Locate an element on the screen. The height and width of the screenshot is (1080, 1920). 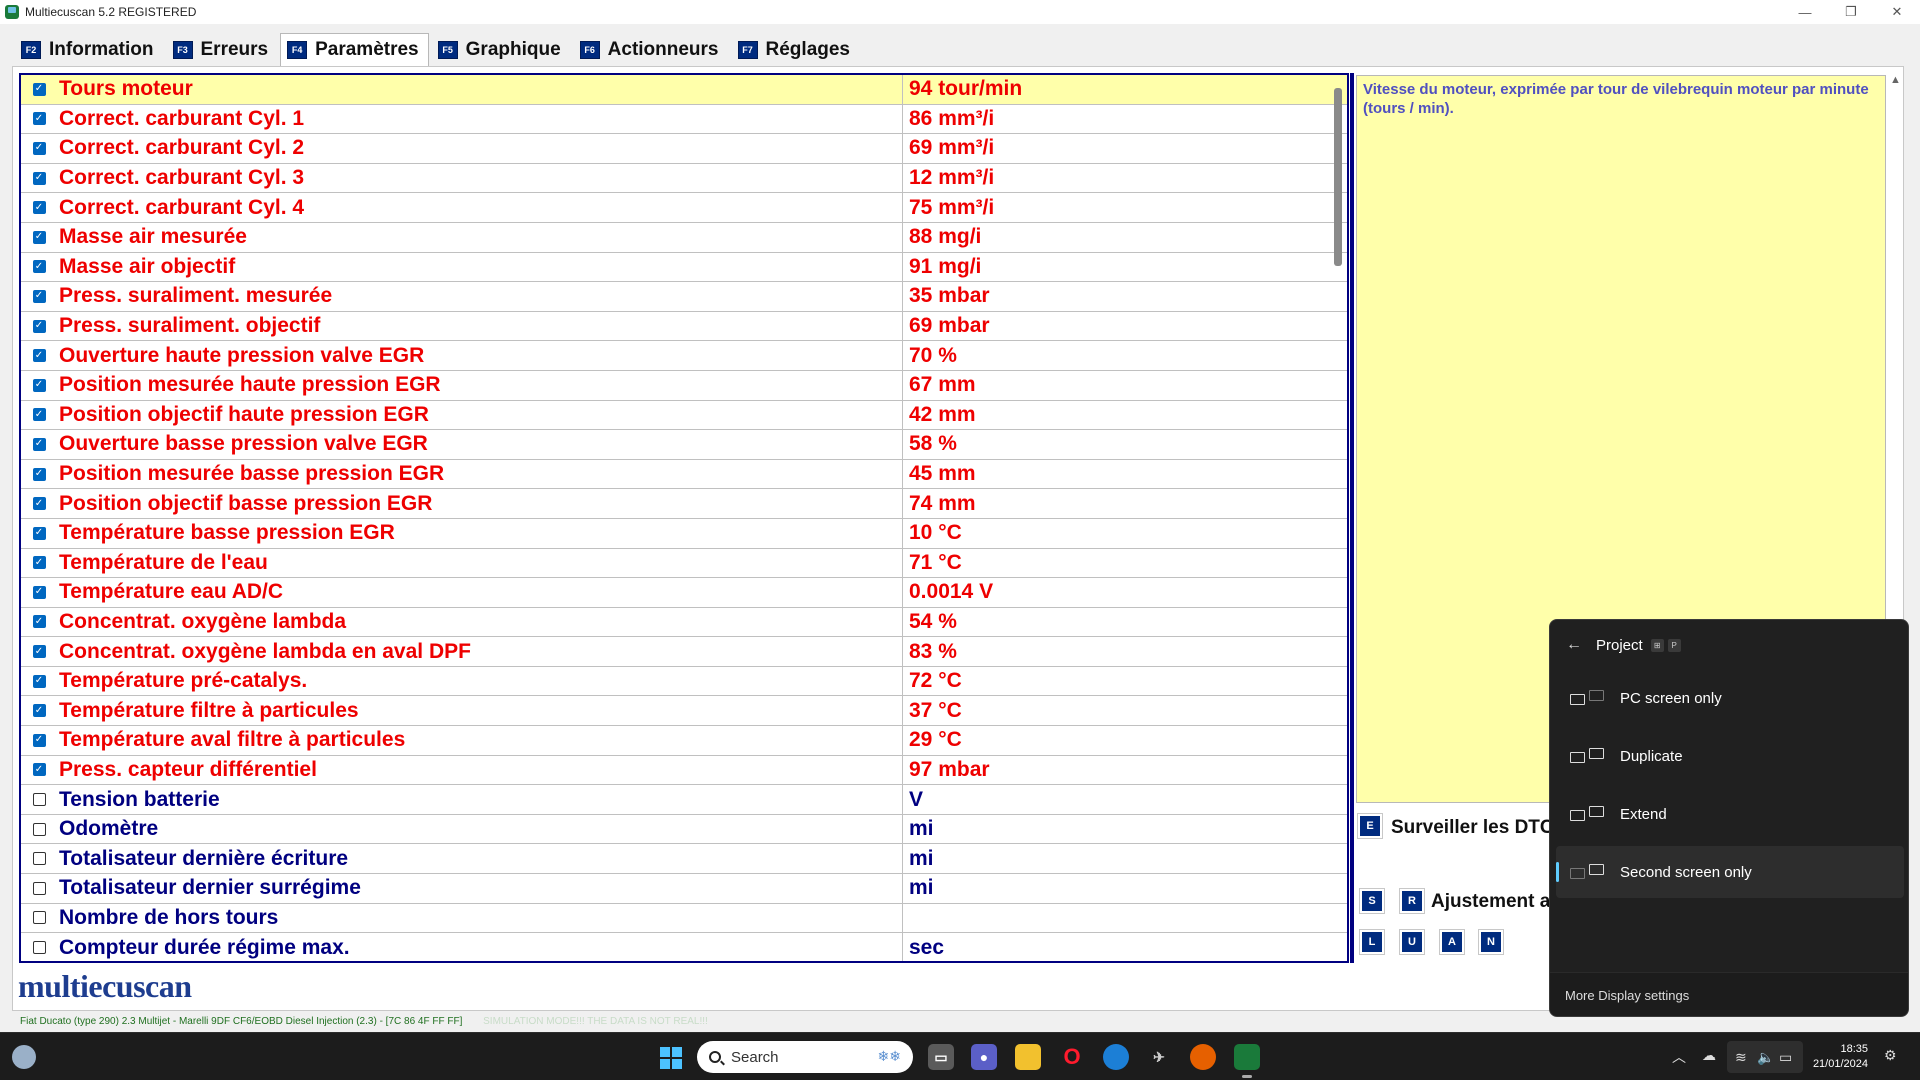
table-row: ✓ Tours moteur 94 tour/min is located at coordinates (684, 90).